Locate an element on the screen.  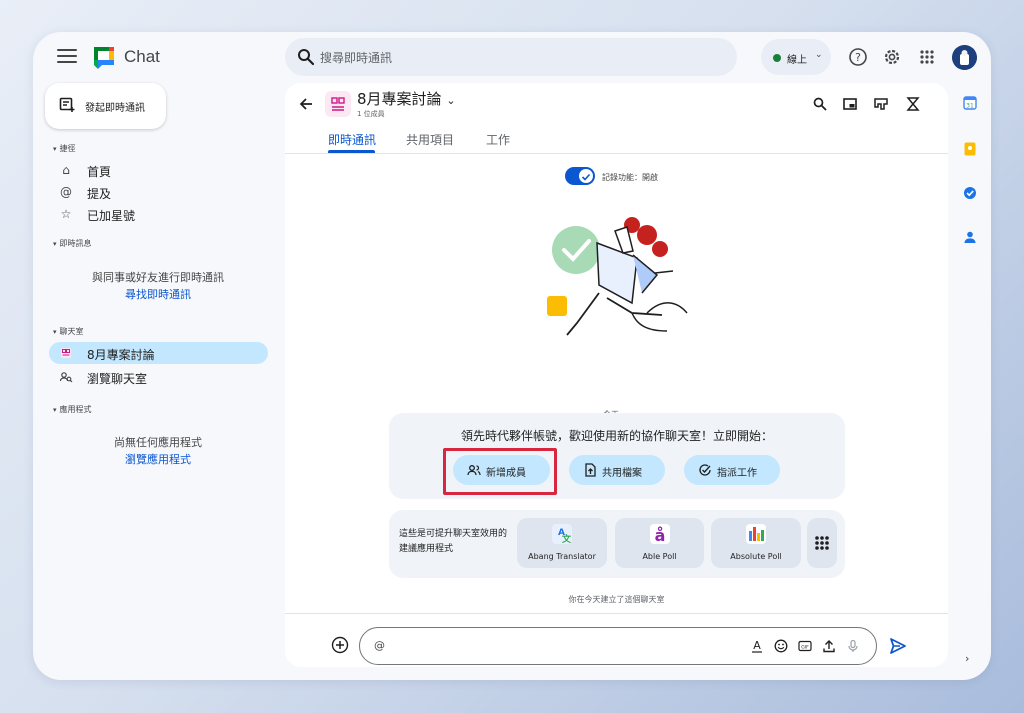
back-arrow-icon is located at coordinates (306, 104).